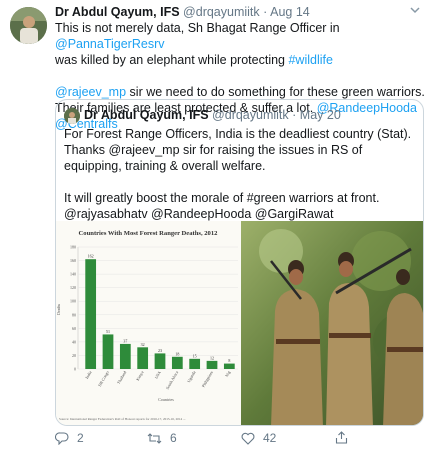 This screenshot has height=450, width=432. I want to click on x-tick-label: South Africa, so click(172, 380).